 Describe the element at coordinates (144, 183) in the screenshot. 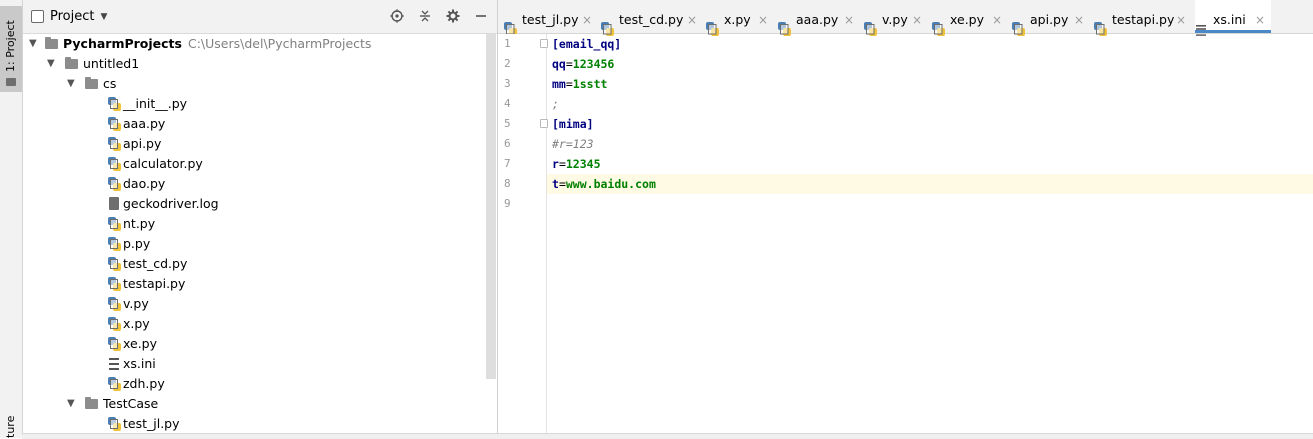

I see `tree-label: dao.py` at that location.